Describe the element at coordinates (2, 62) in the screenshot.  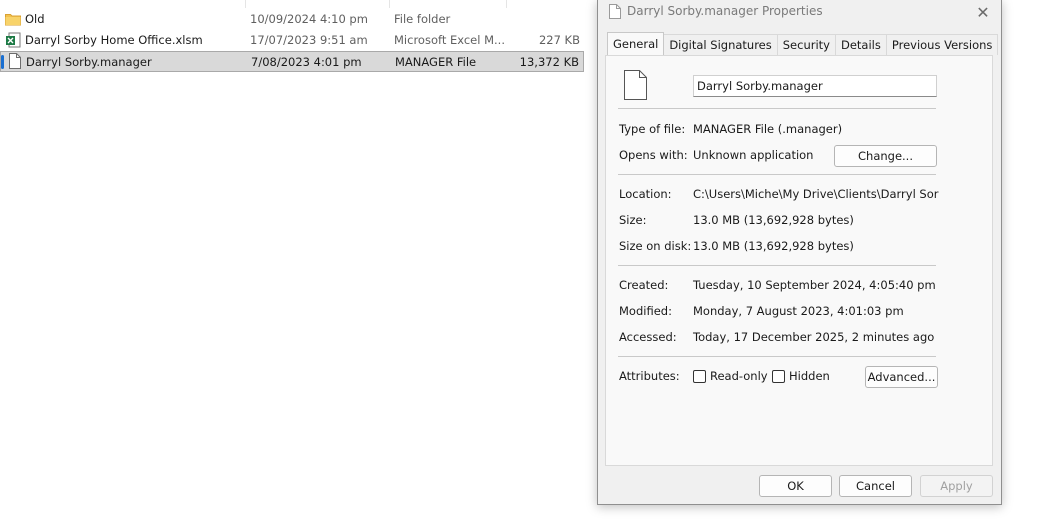
I see `selection-indicator` at that location.